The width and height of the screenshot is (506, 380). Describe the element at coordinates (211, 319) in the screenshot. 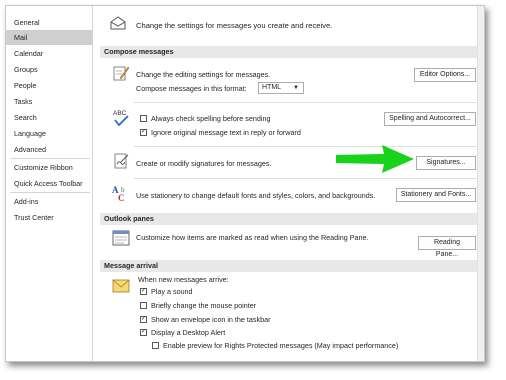

I see `envelope-taskbar-label: Show an envelope icon in the taskbar` at that location.